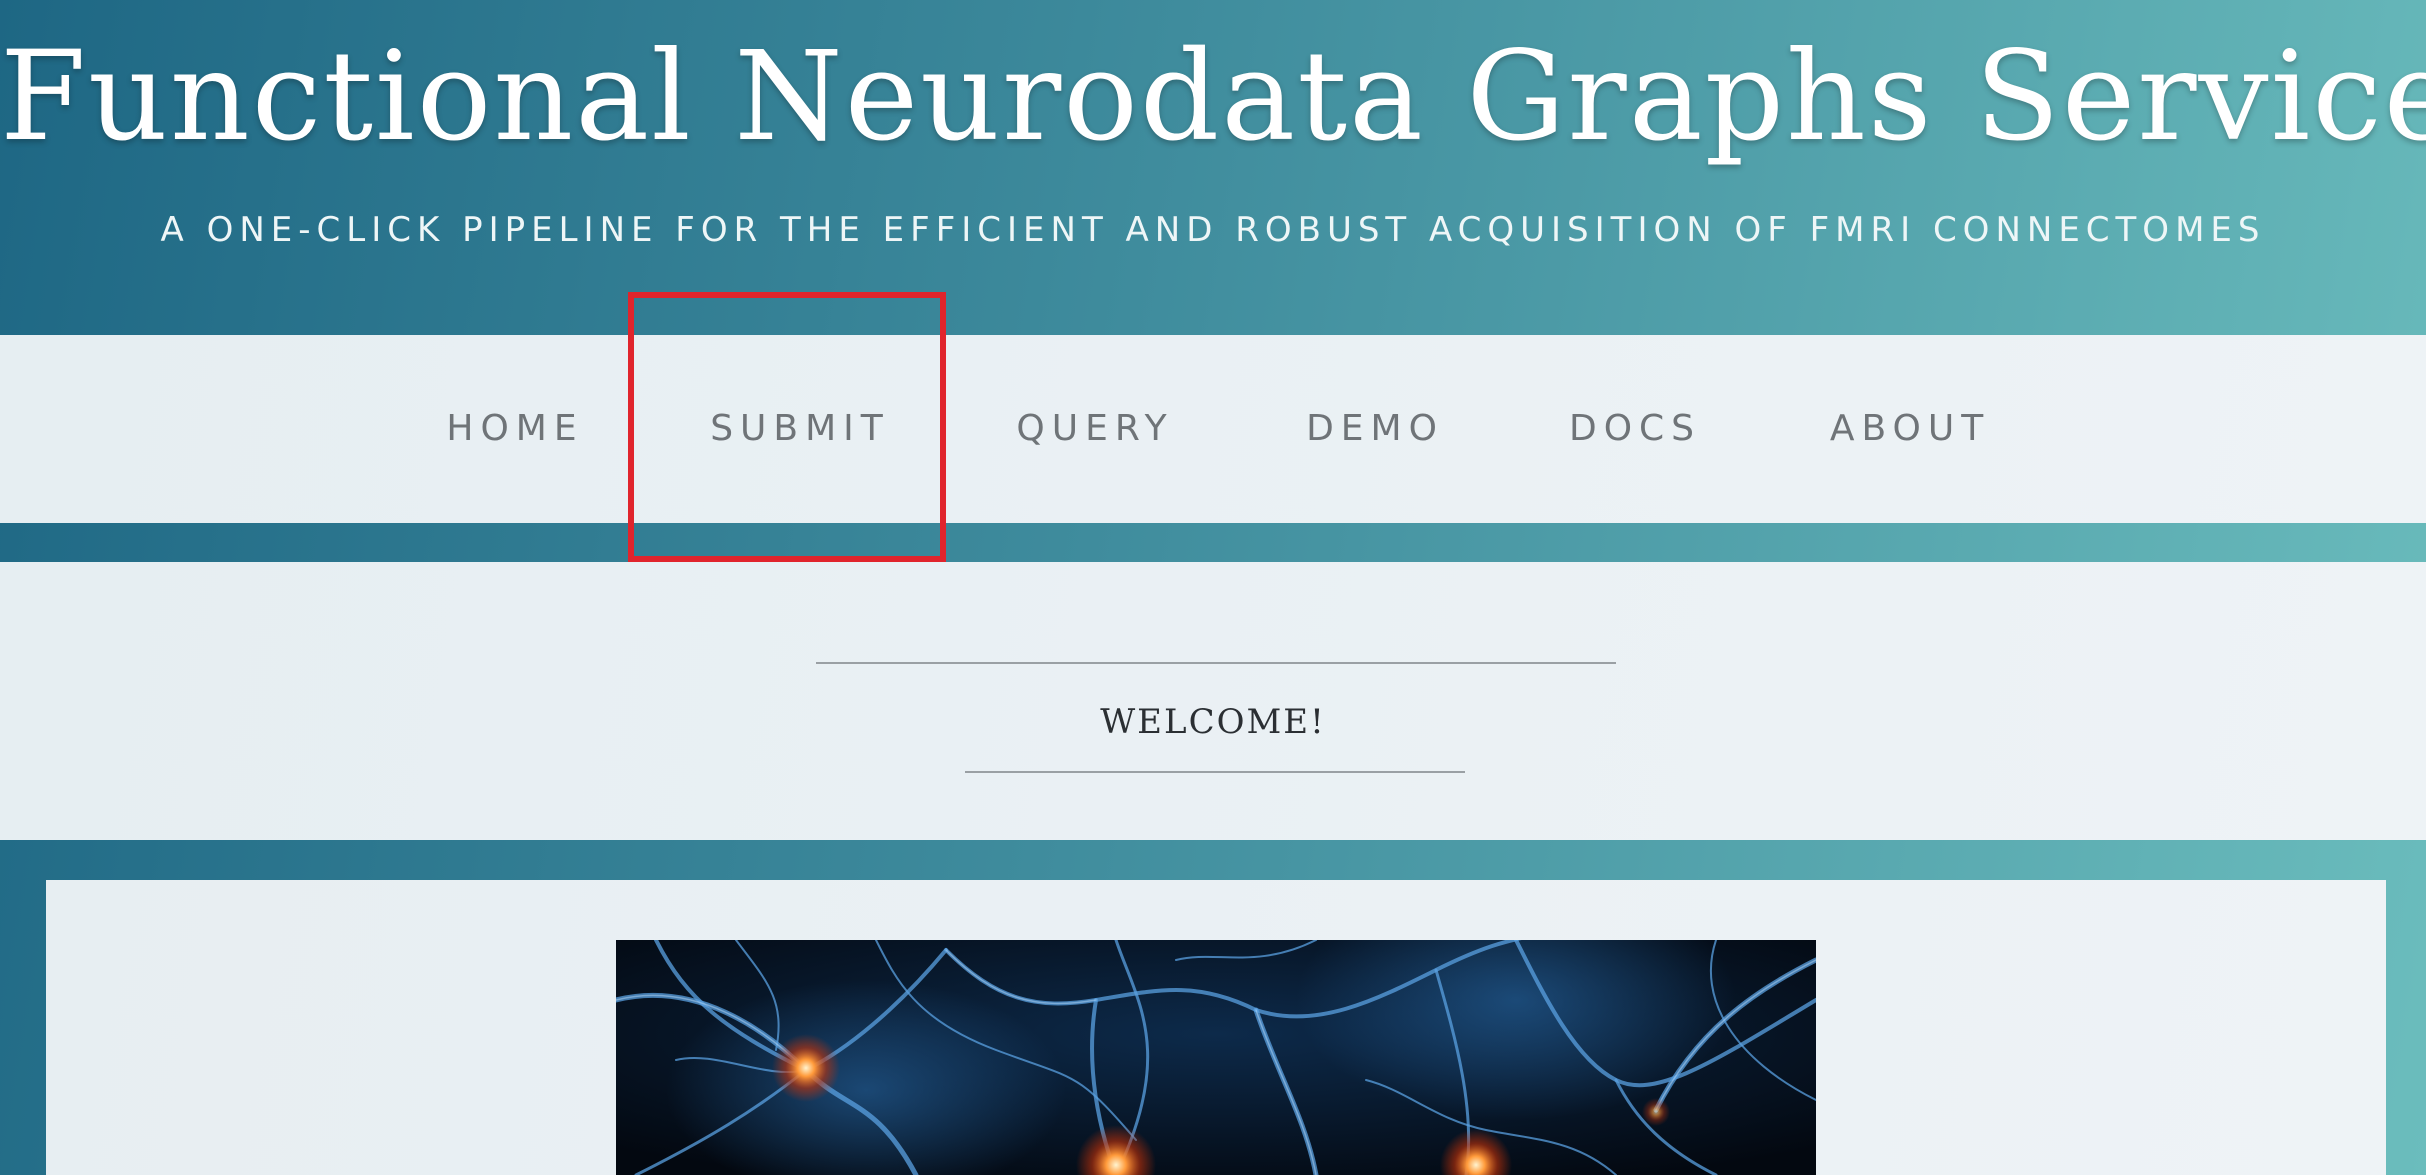 Image resolution: width=2426 pixels, height=1175 pixels. What do you see at coordinates (515, 429) in the screenshot?
I see `nav-home-link: HOME` at bounding box center [515, 429].